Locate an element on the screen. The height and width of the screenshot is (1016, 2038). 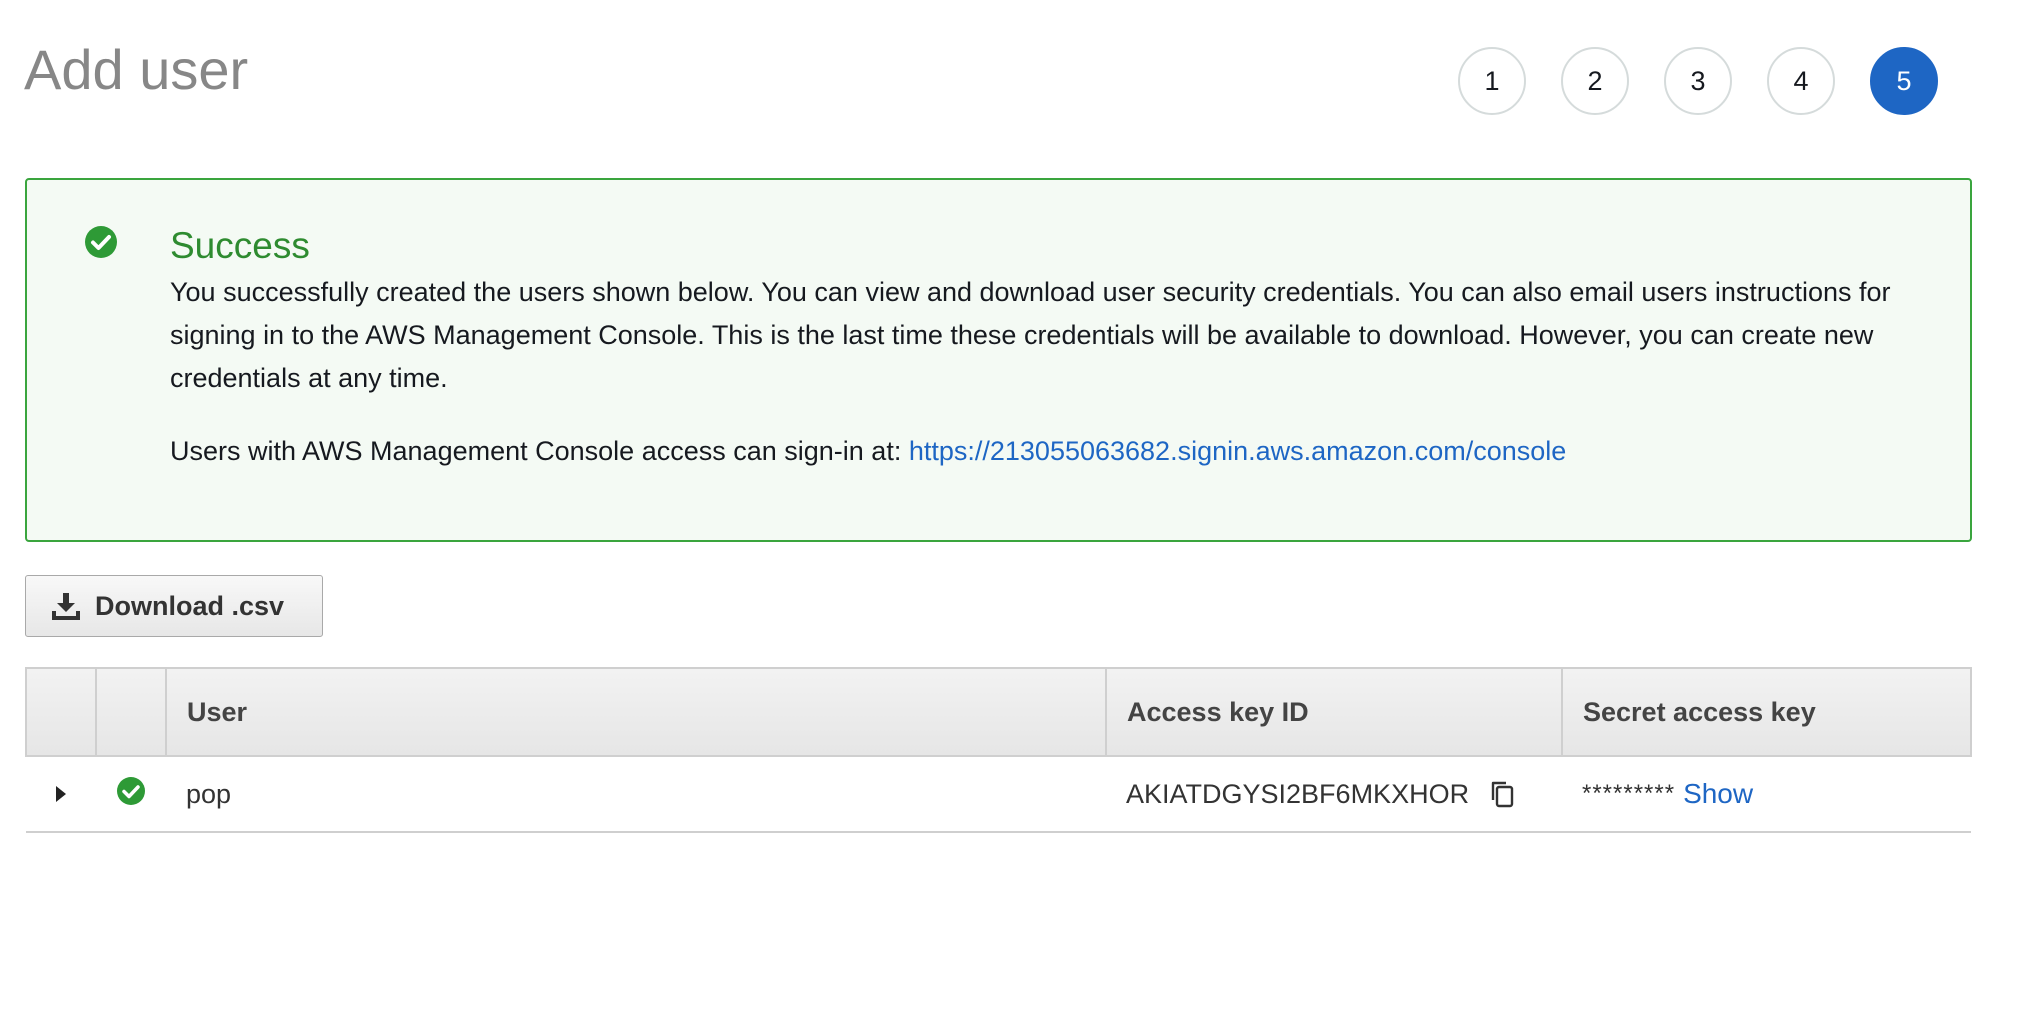
table-header-row: User Access key ID Secret access key is located at coordinates (998, 712).